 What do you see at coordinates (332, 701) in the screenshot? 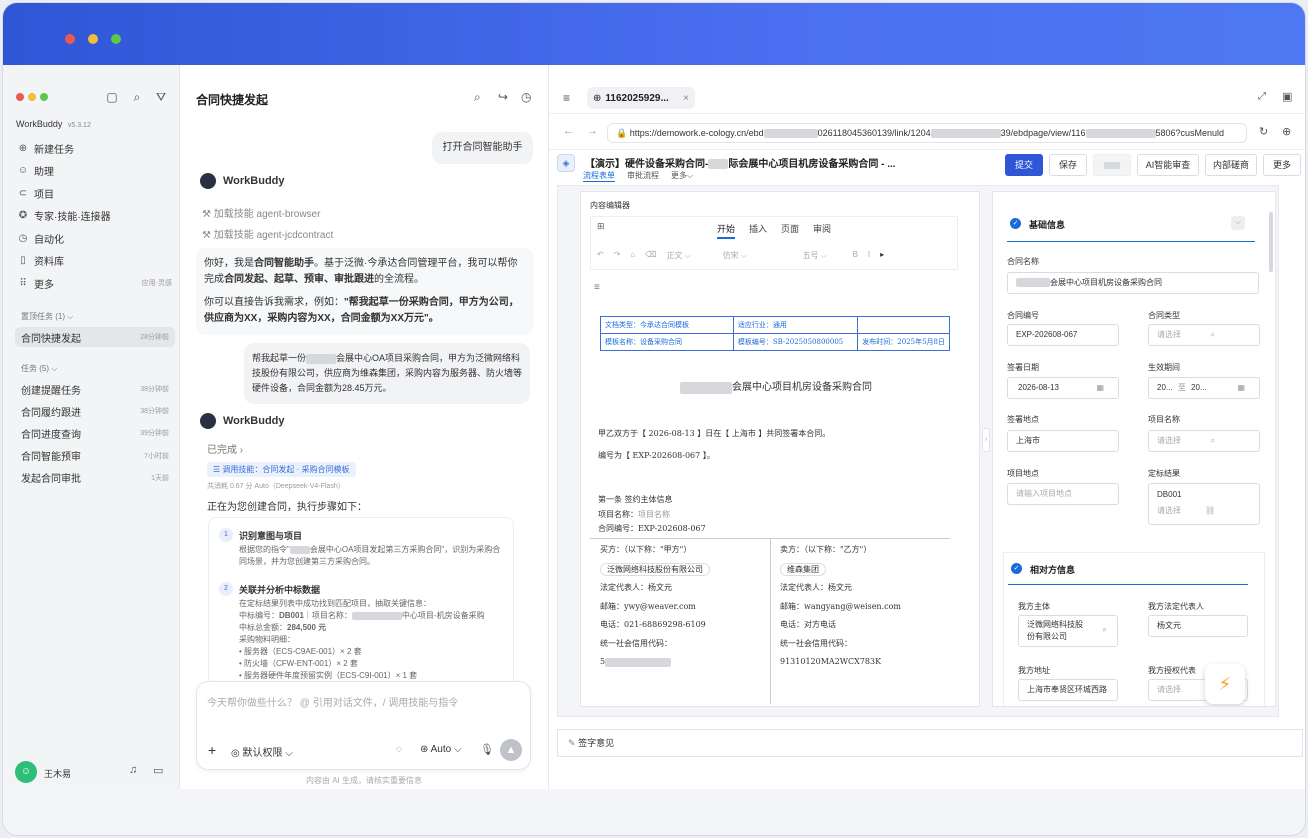
I see `chat-input: 今天帮你做些什么？ @ 引用对话文件，/ 调用技能与指令` at bounding box center [332, 701].